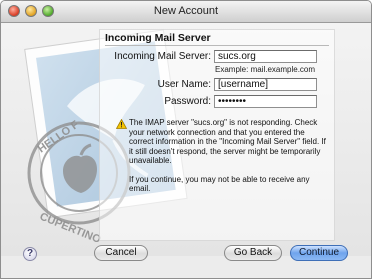 This screenshot has height=279, width=372. I want to click on username-input, so click(265, 84).